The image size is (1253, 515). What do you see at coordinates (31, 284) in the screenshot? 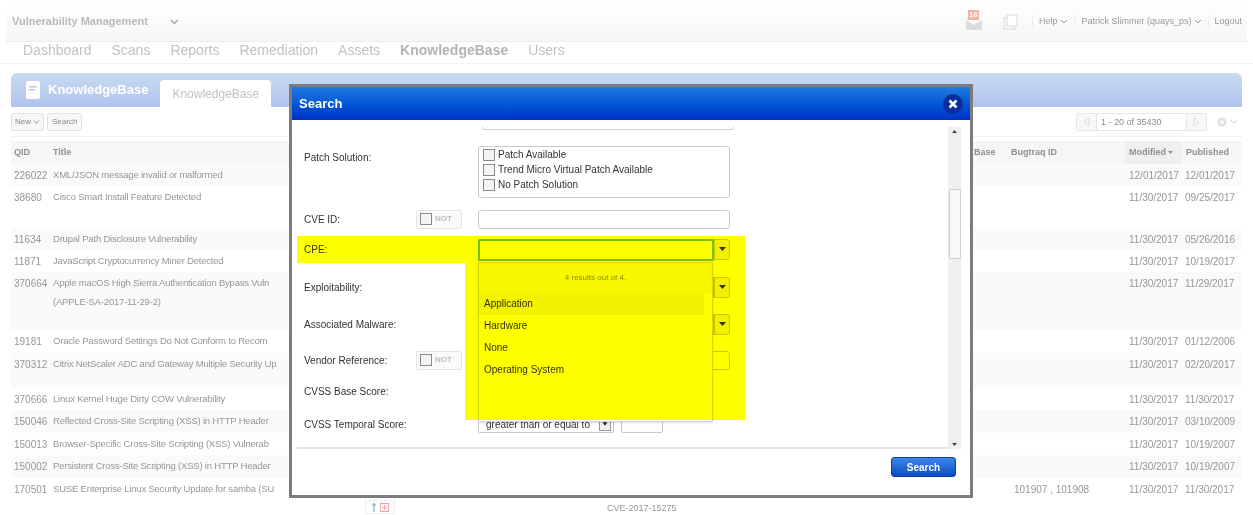
I see `qid-cell-text: 370664` at bounding box center [31, 284].